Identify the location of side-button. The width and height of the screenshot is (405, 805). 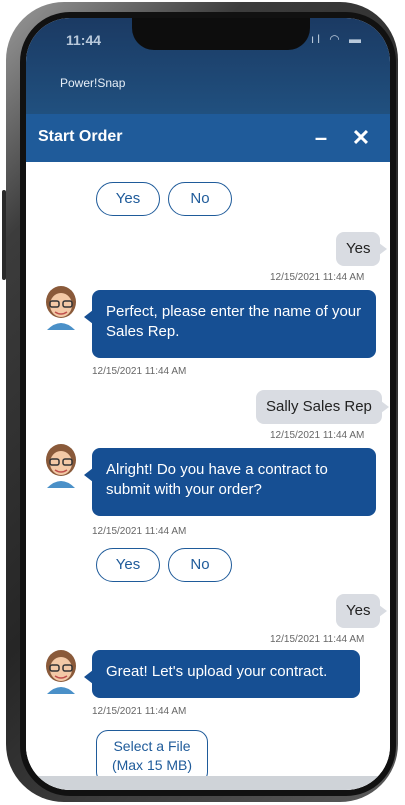
(4, 235).